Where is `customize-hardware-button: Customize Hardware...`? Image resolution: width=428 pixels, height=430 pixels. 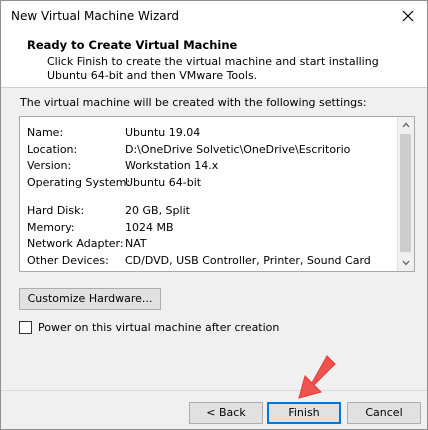
customize-hardware-button: Customize Hardware... is located at coordinates (90, 299).